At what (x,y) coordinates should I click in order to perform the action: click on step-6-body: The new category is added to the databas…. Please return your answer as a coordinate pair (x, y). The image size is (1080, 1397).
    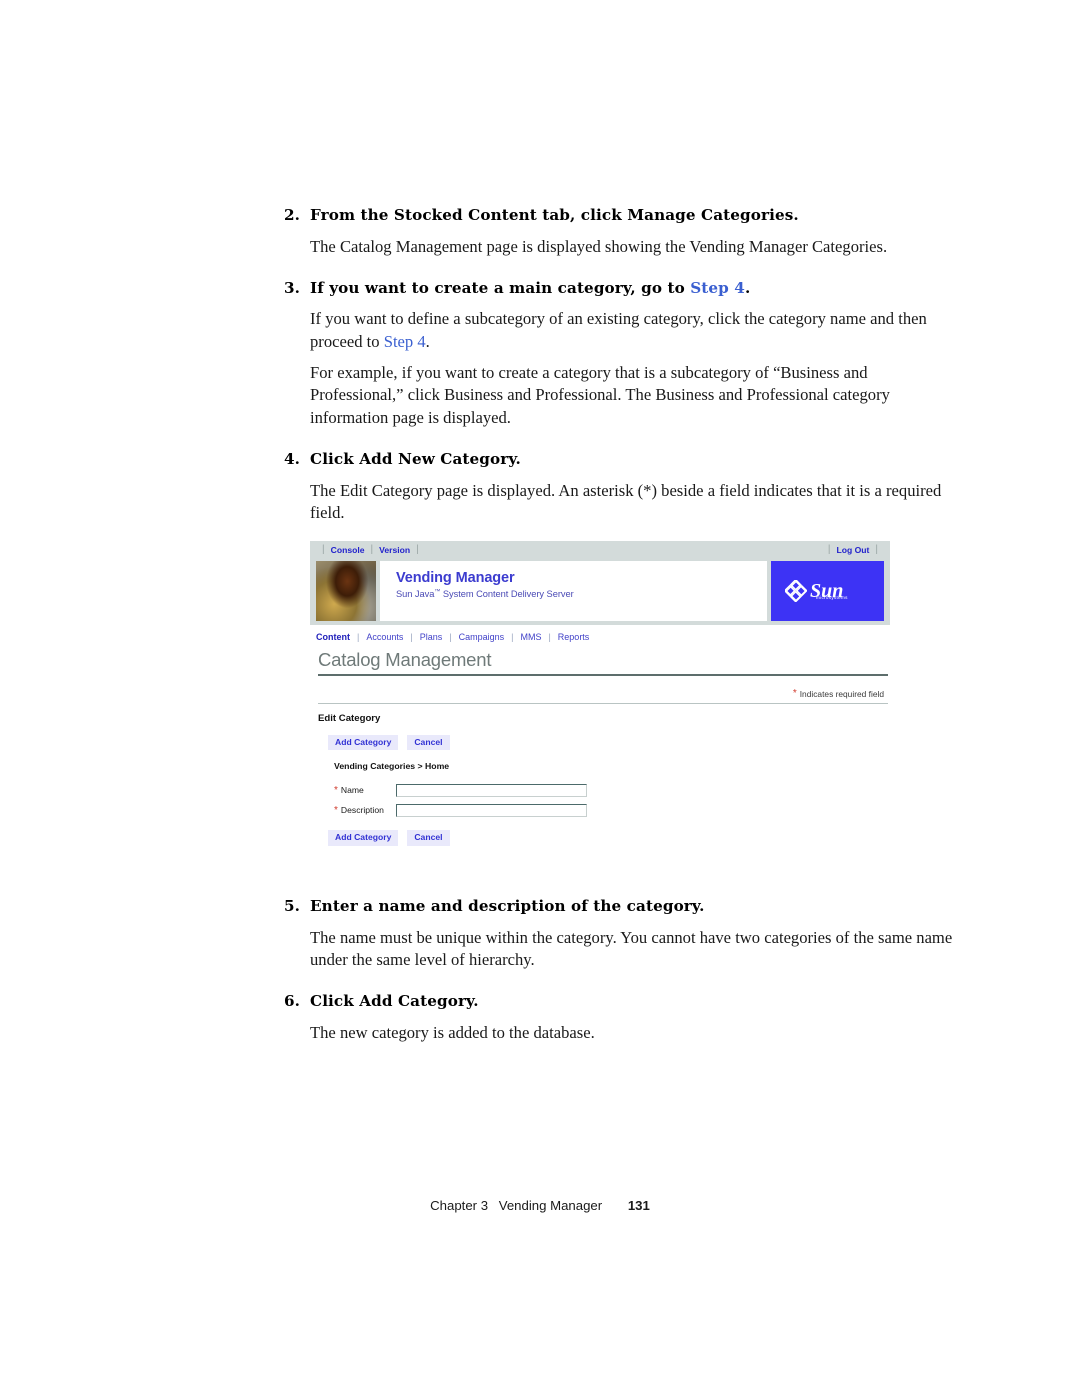
    Looking at the image, I should click on (452, 1033).